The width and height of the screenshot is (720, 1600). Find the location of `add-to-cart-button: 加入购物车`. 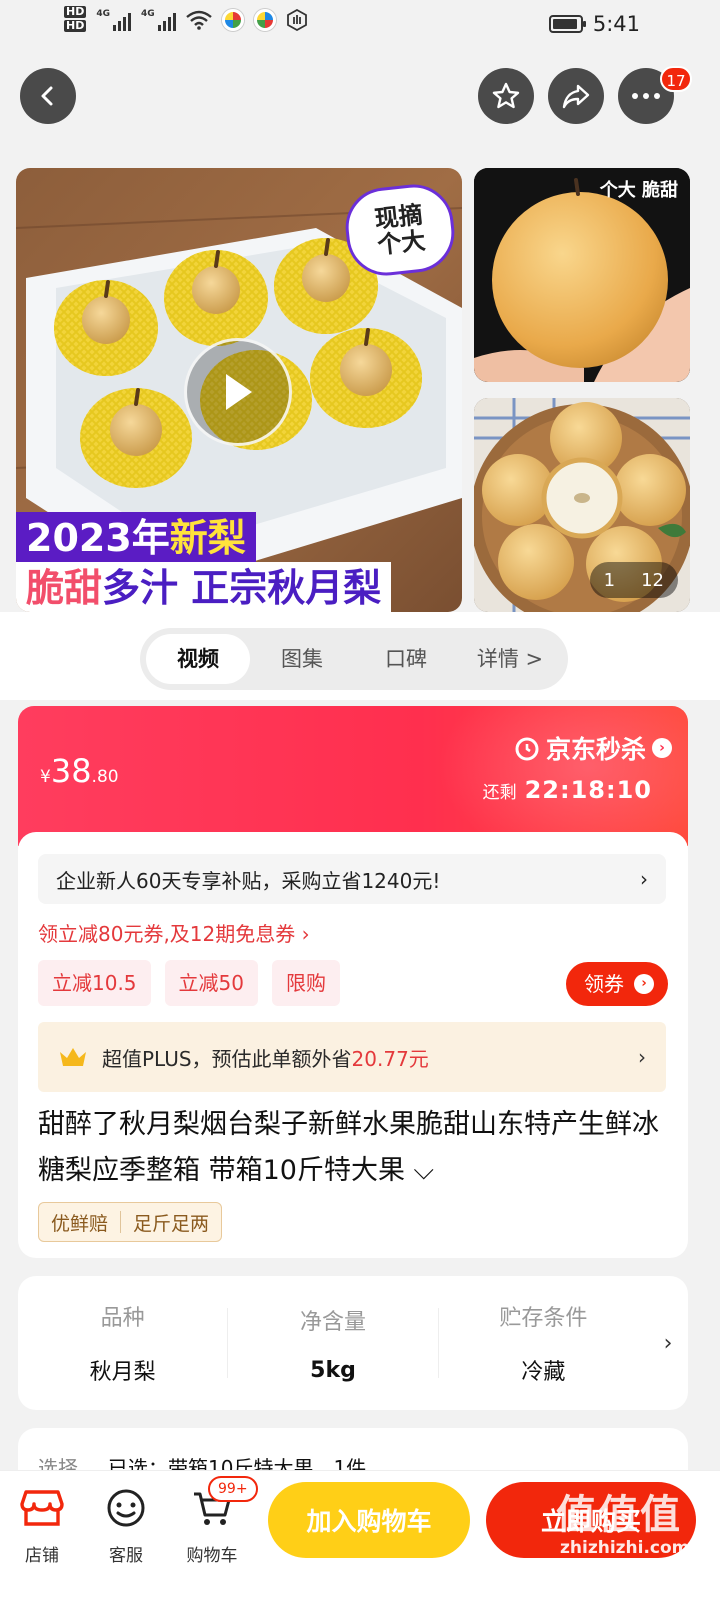

add-to-cart-button: 加入购物车 is located at coordinates (369, 1520).